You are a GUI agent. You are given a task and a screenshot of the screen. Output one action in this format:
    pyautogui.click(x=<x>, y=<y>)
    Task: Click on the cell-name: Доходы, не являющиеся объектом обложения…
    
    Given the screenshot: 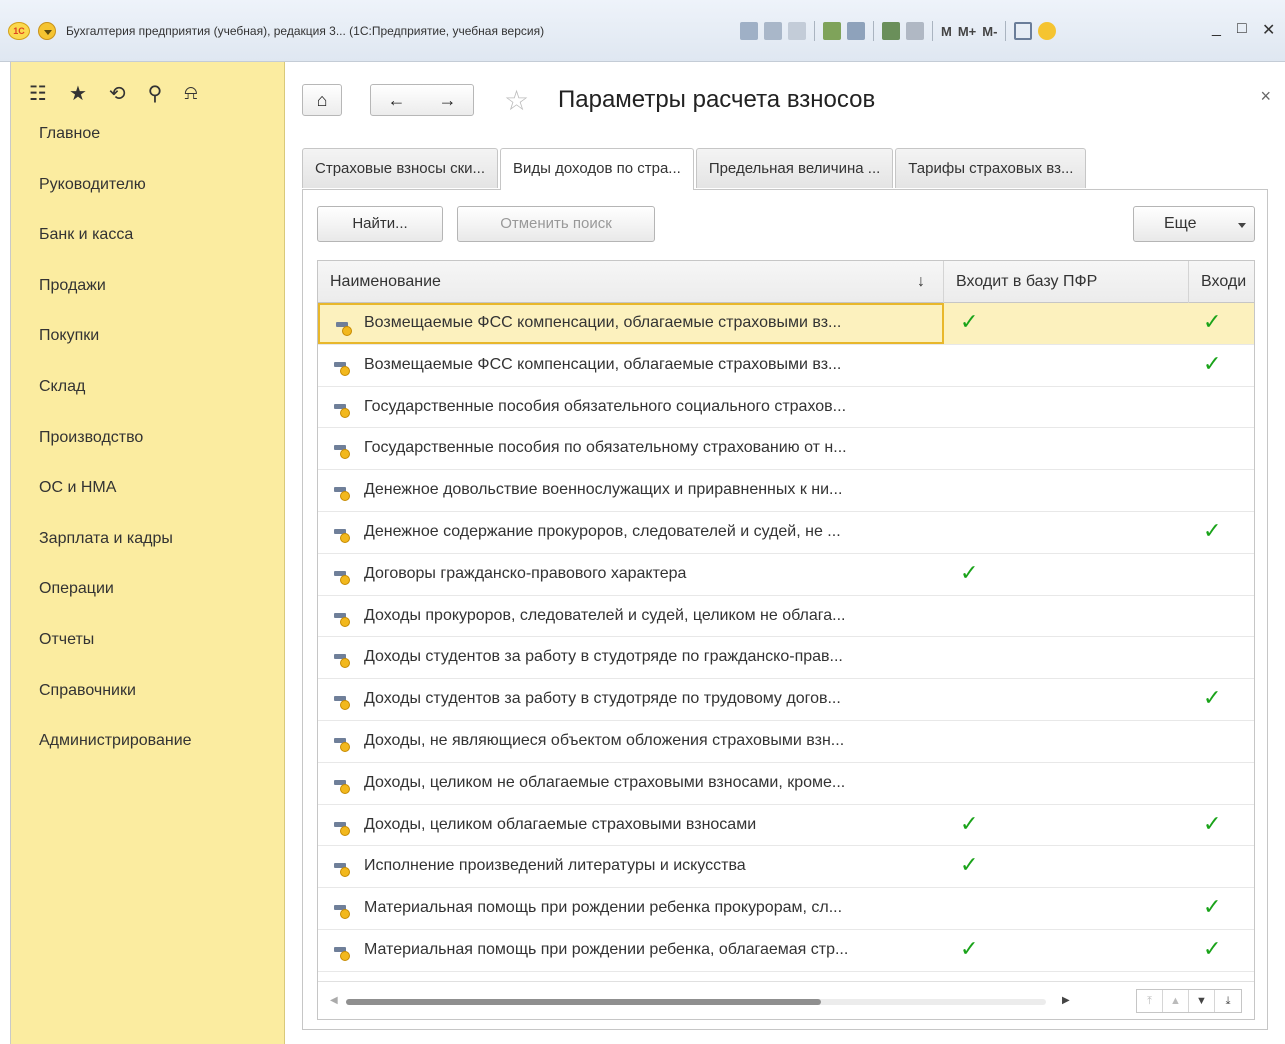 What is the action you would take?
    pyautogui.click(x=631, y=741)
    